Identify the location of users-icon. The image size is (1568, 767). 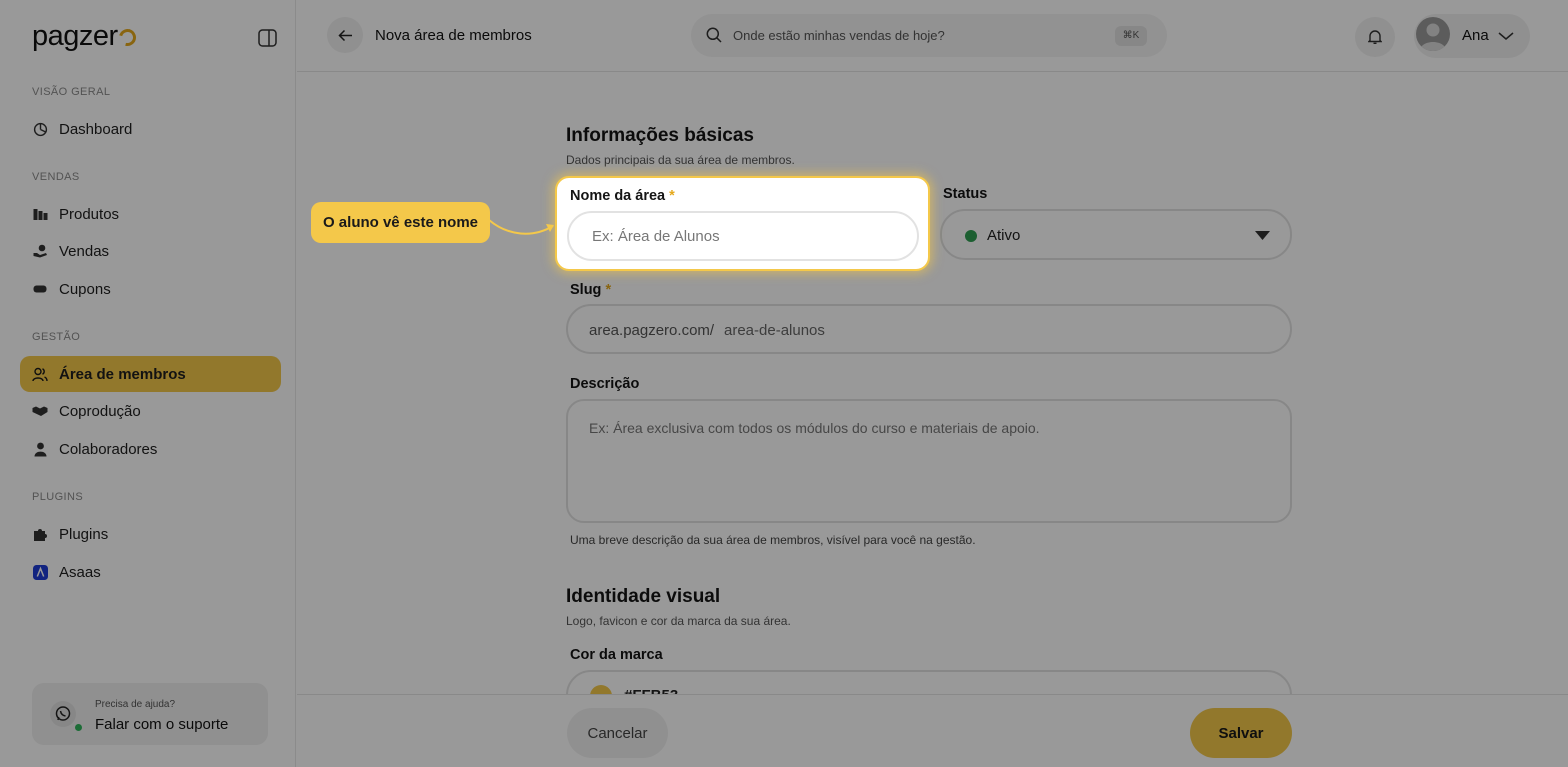
(40, 374).